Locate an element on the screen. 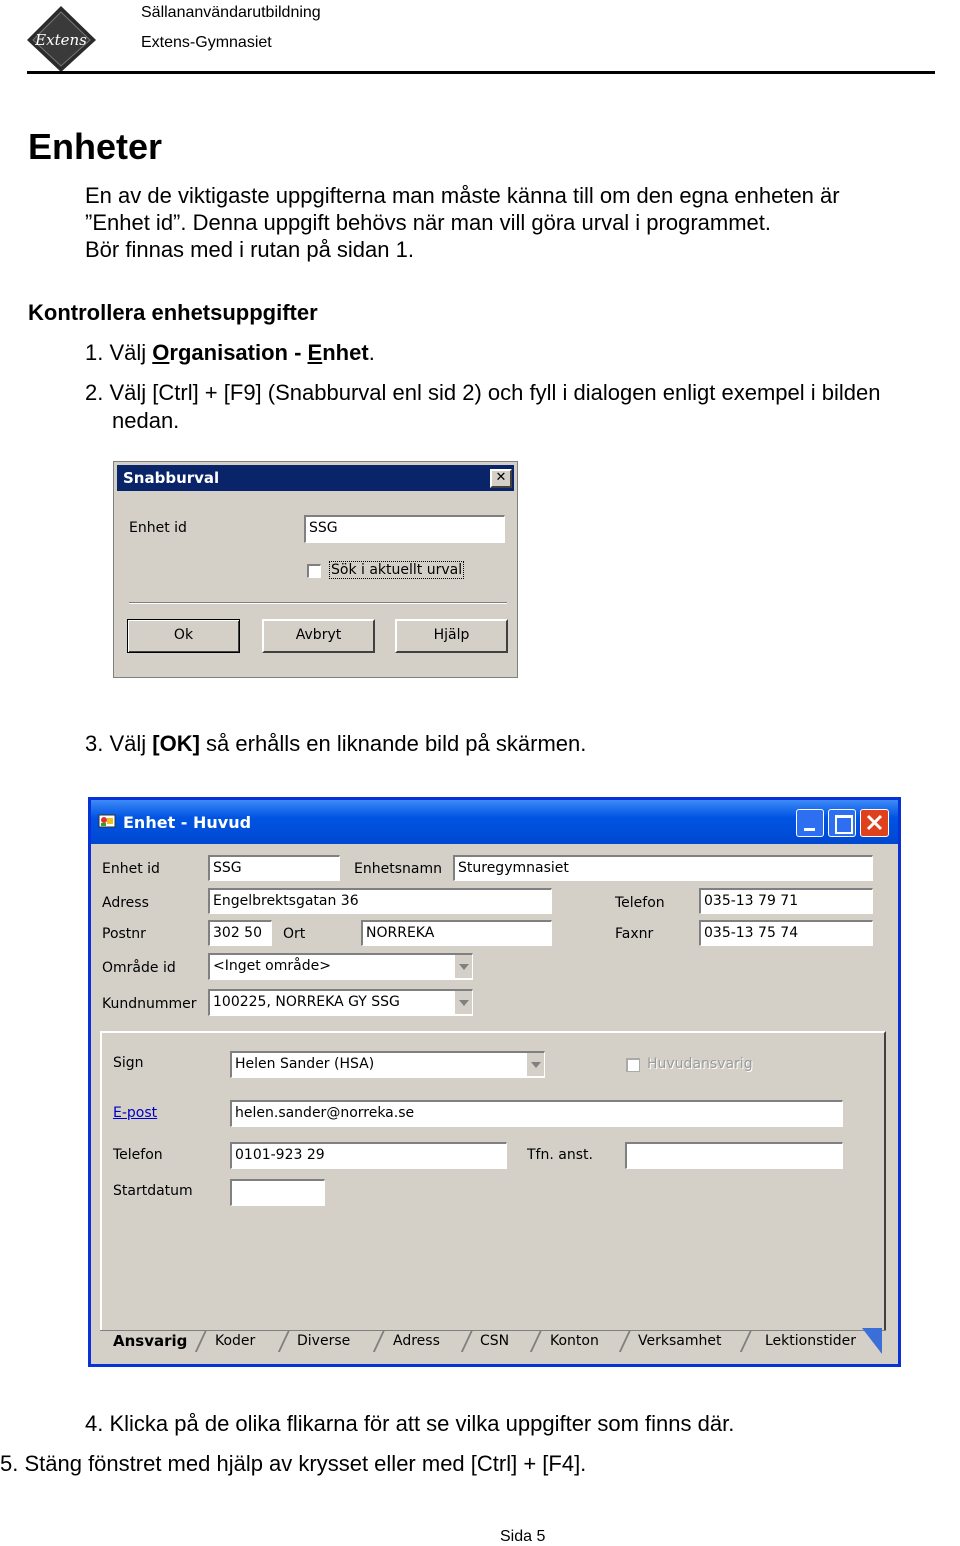 Image resolution: width=960 pixels, height=1546 pixels. maximize-icon is located at coordinates (842, 823).